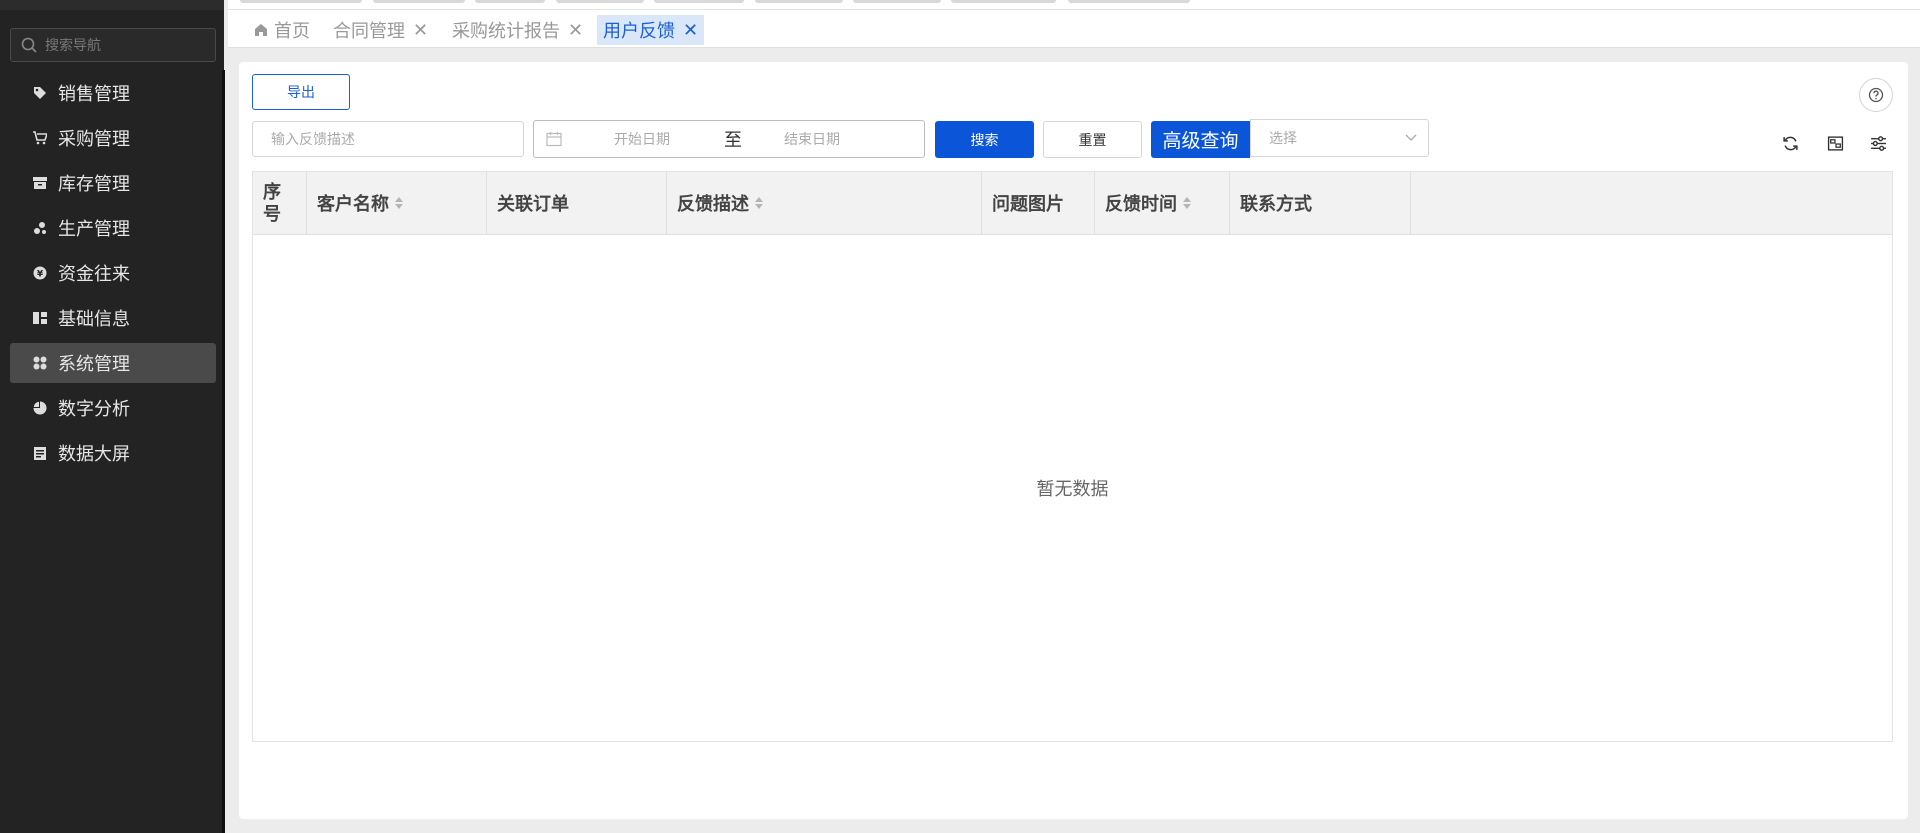  What do you see at coordinates (577, 203) in the screenshot?
I see `column-header-order: 关联订单` at bounding box center [577, 203].